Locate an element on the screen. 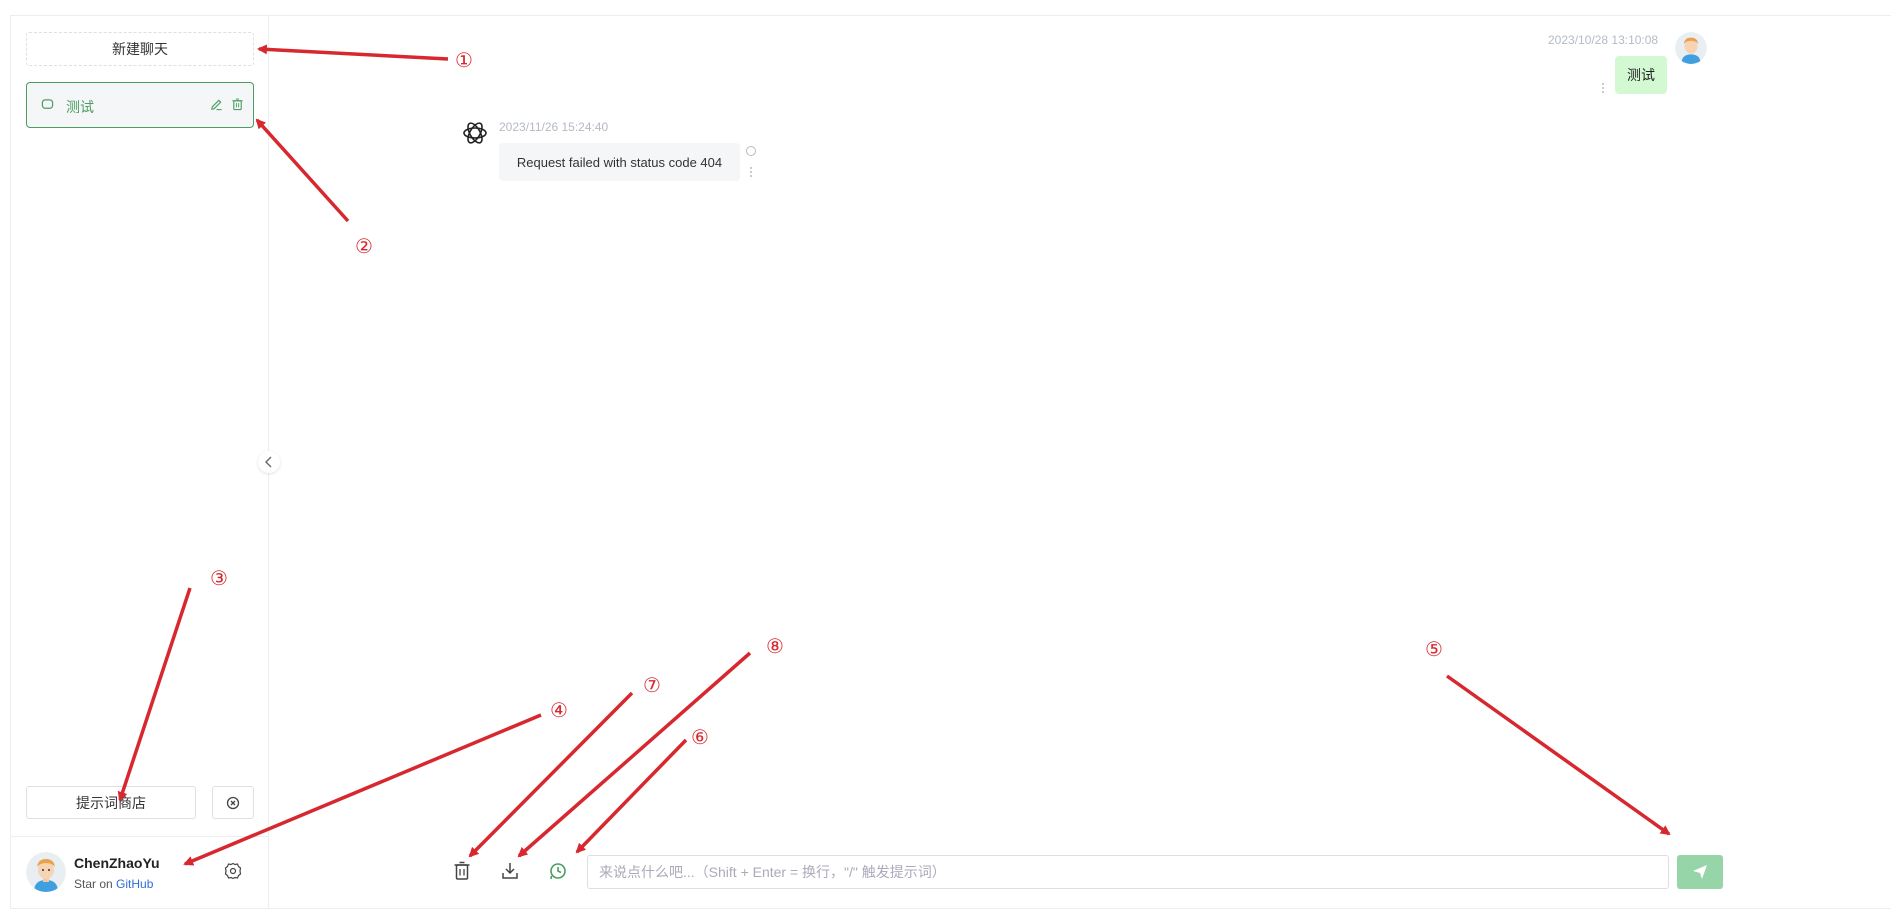 This screenshot has height=911, width=1891. assistant-avatar-icon is located at coordinates (475, 133).